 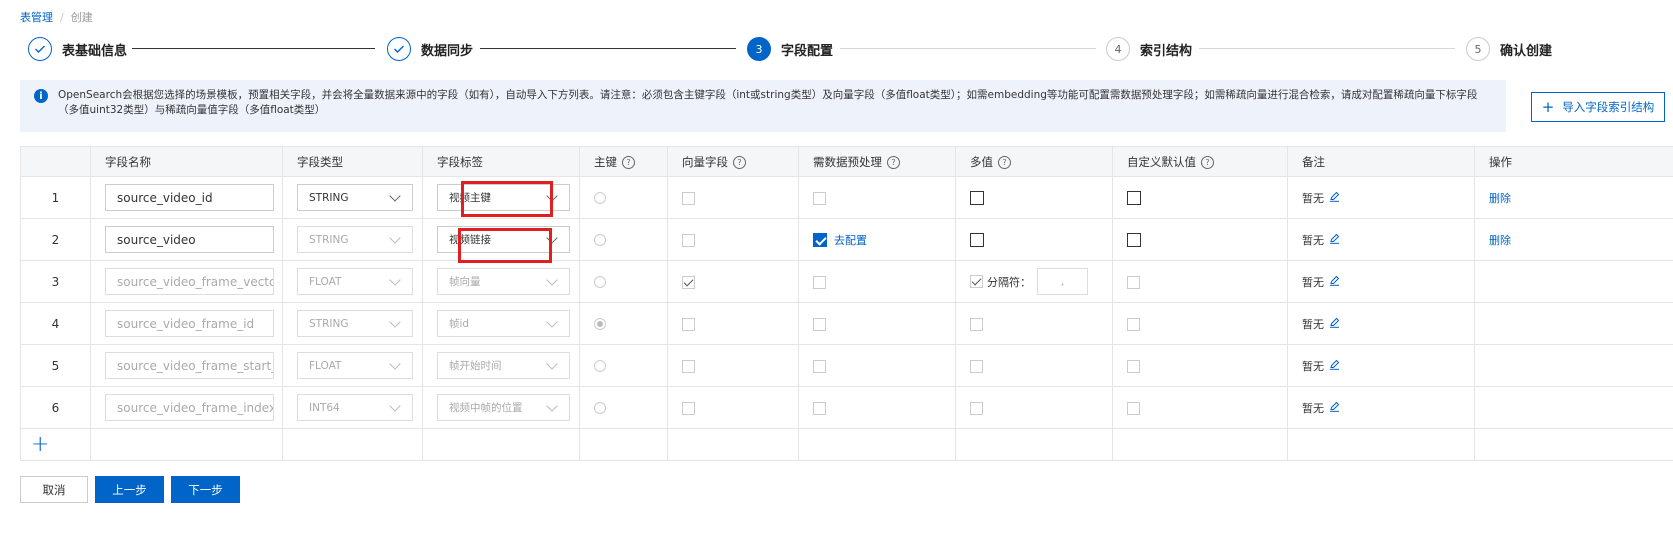 What do you see at coordinates (1381, 161) in the screenshot?
I see `header-remark: 备注` at bounding box center [1381, 161].